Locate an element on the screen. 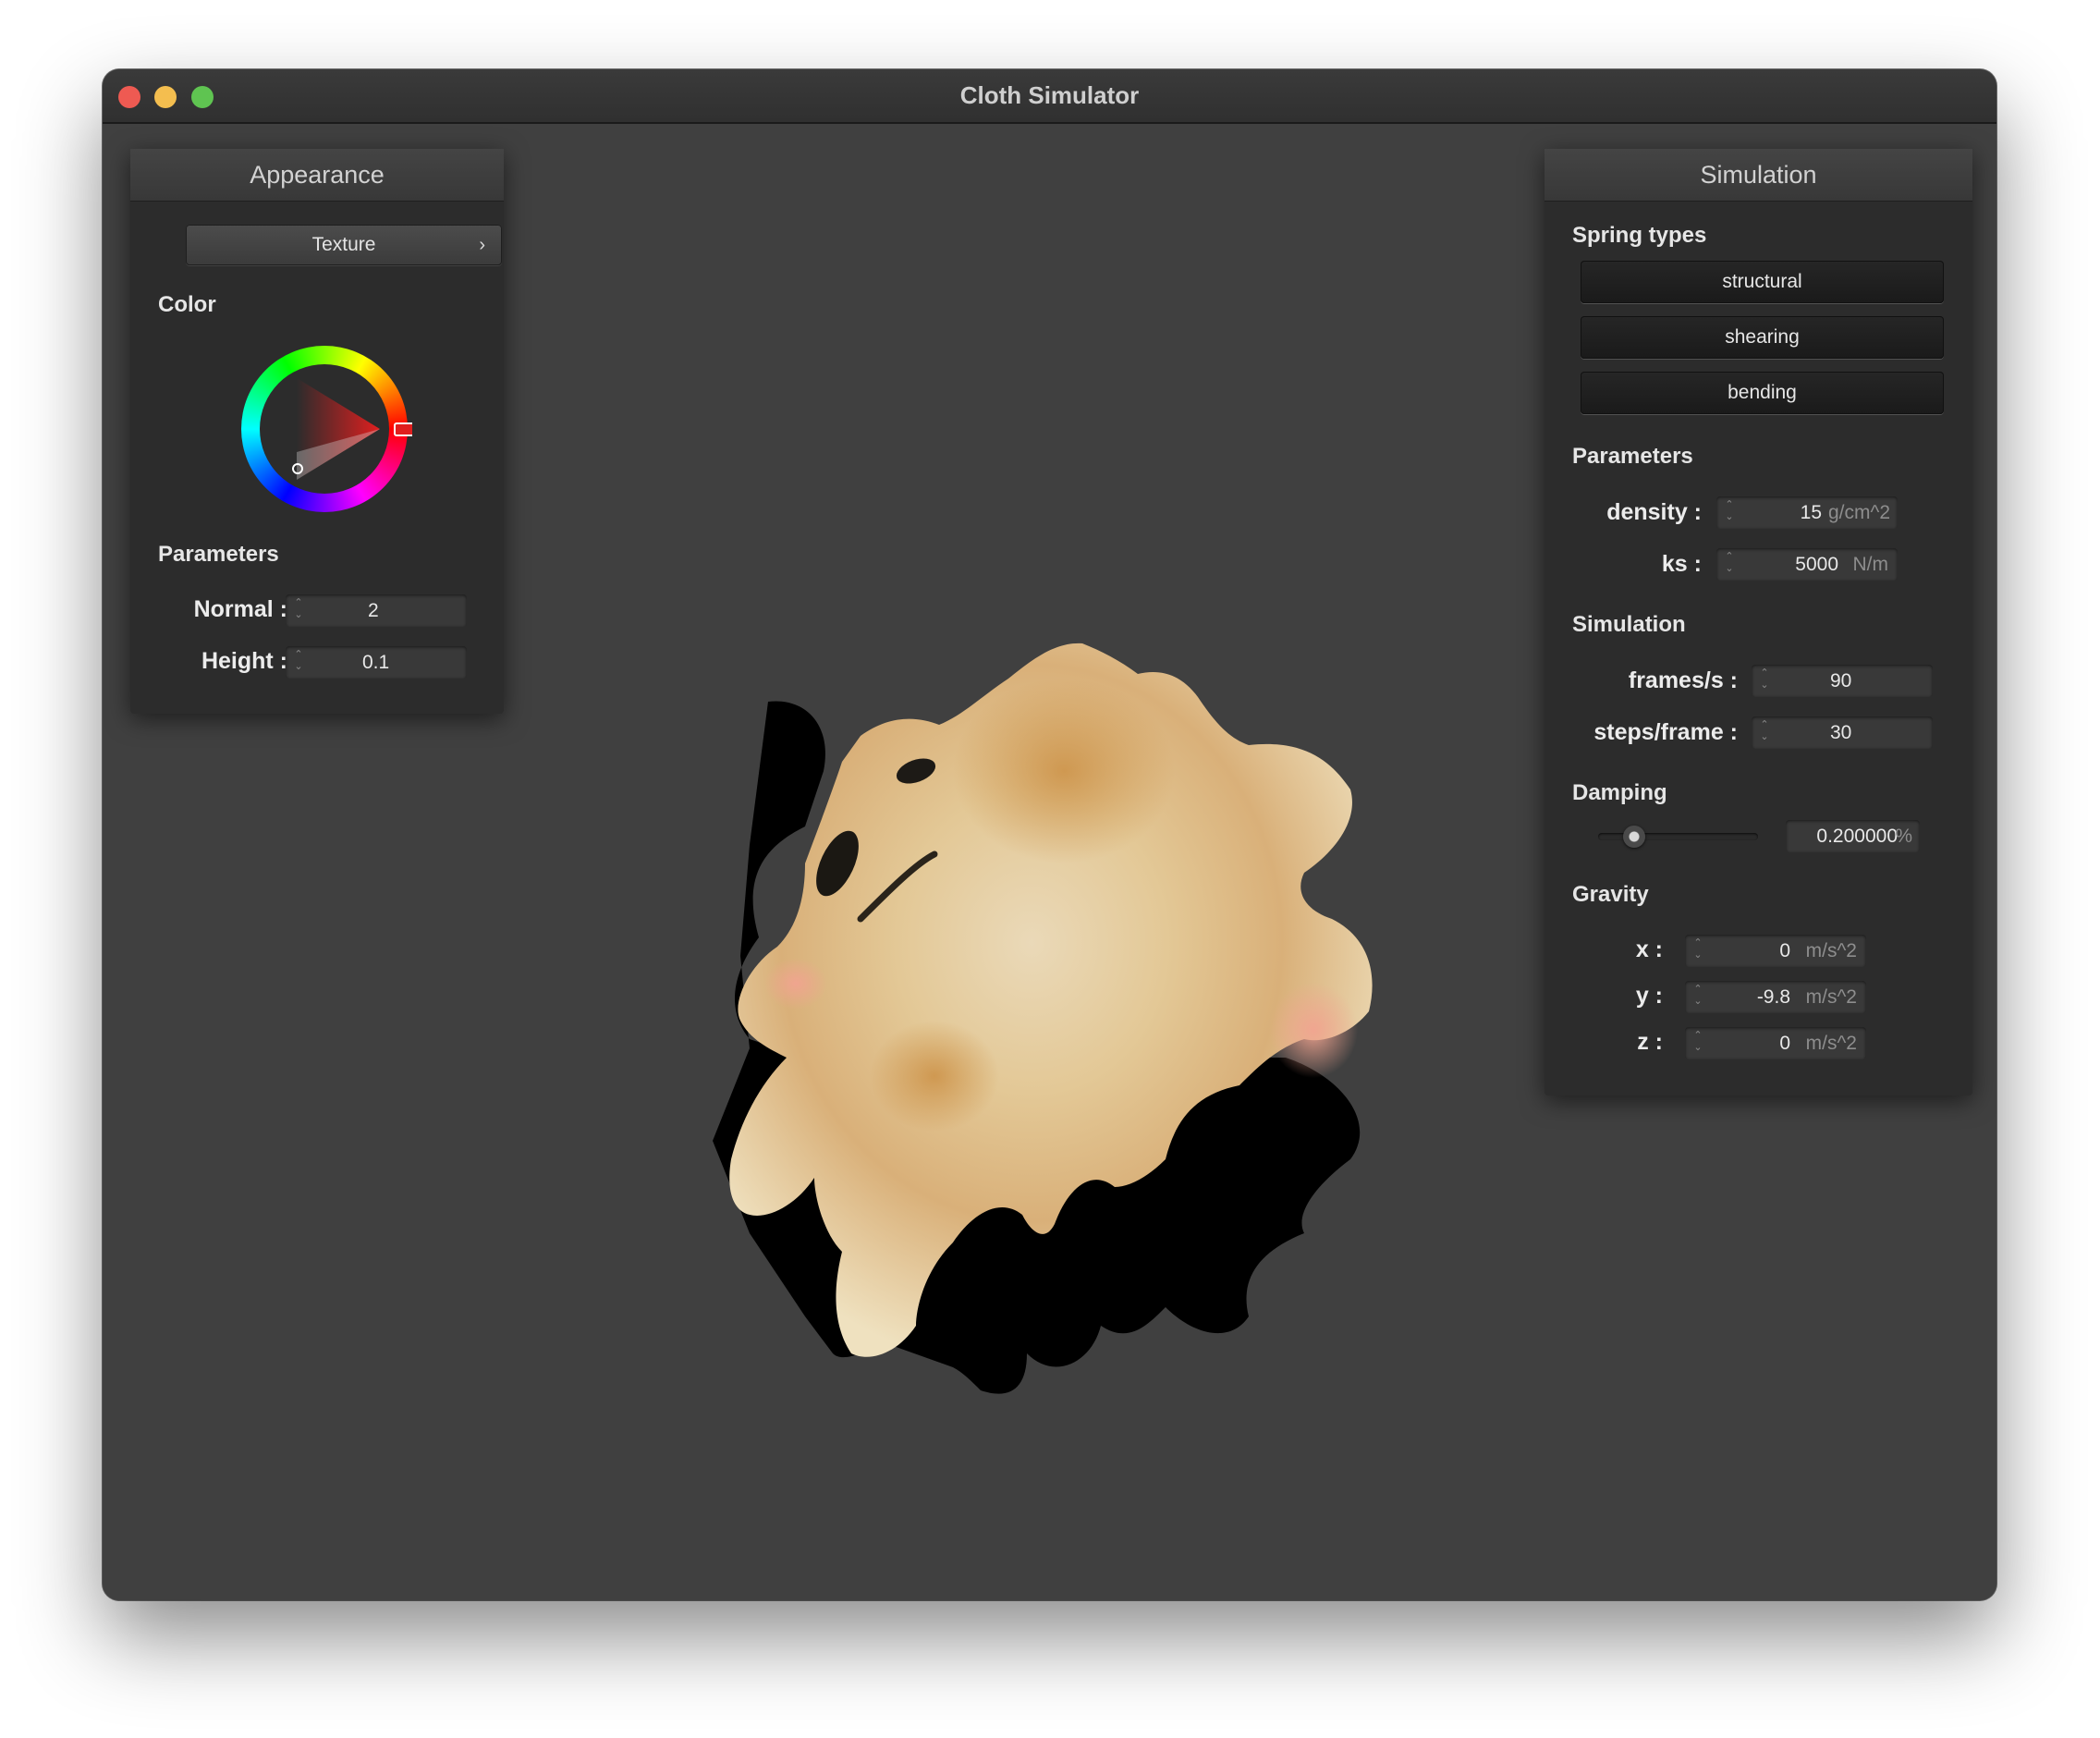  gravity-y-unit: m/s^2 is located at coordinates (1831, 997).